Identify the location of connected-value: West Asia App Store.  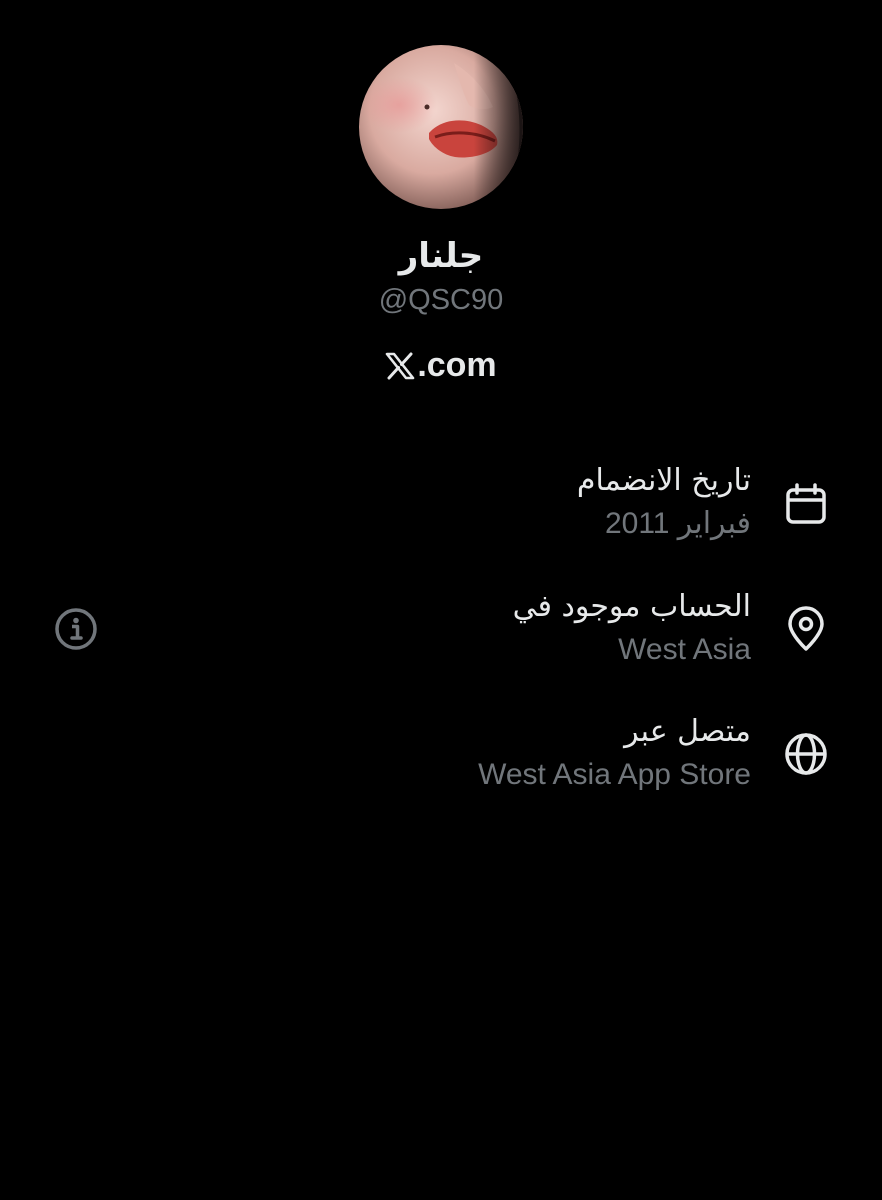
(614, 774).